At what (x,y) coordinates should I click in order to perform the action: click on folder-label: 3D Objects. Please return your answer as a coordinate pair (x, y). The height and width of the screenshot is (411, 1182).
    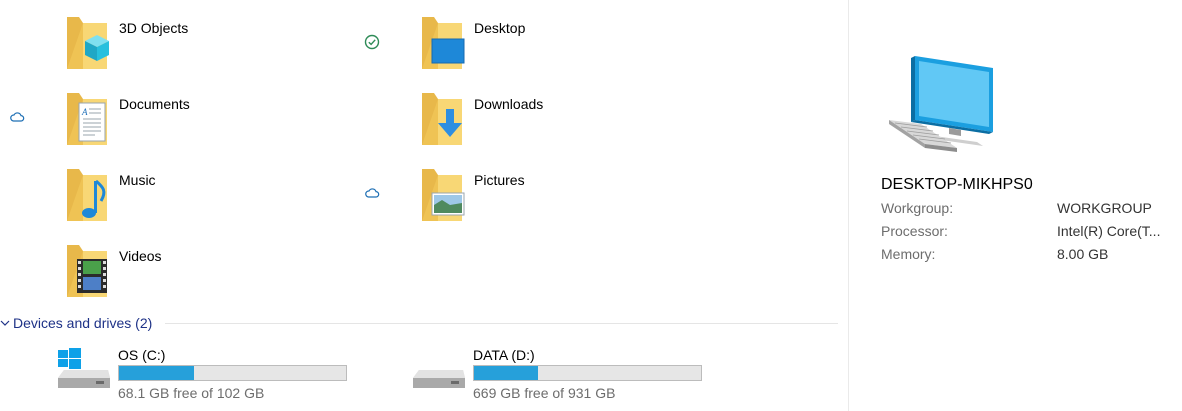
    Looking at the image, I should click on (154, 28).